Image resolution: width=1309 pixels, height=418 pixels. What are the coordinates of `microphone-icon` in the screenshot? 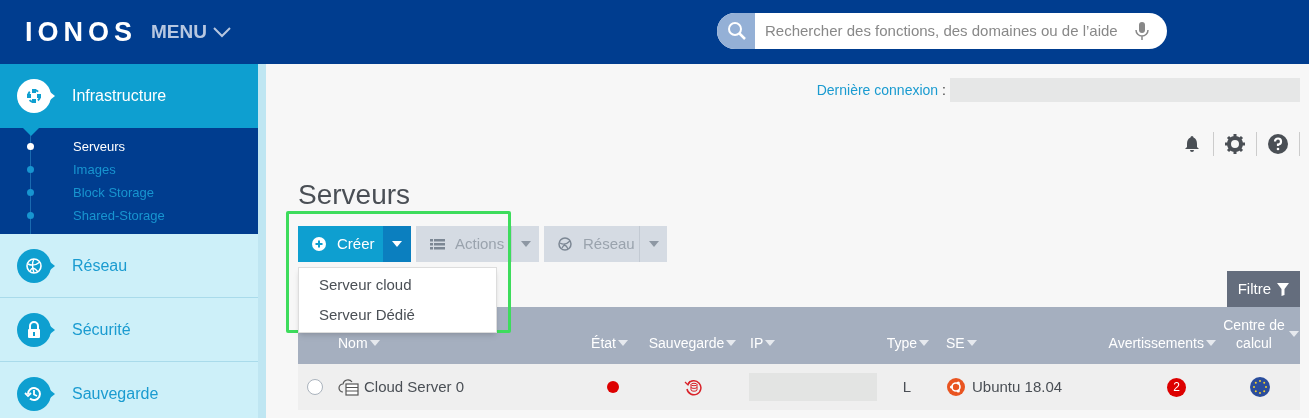 It's located at (1142, 31).